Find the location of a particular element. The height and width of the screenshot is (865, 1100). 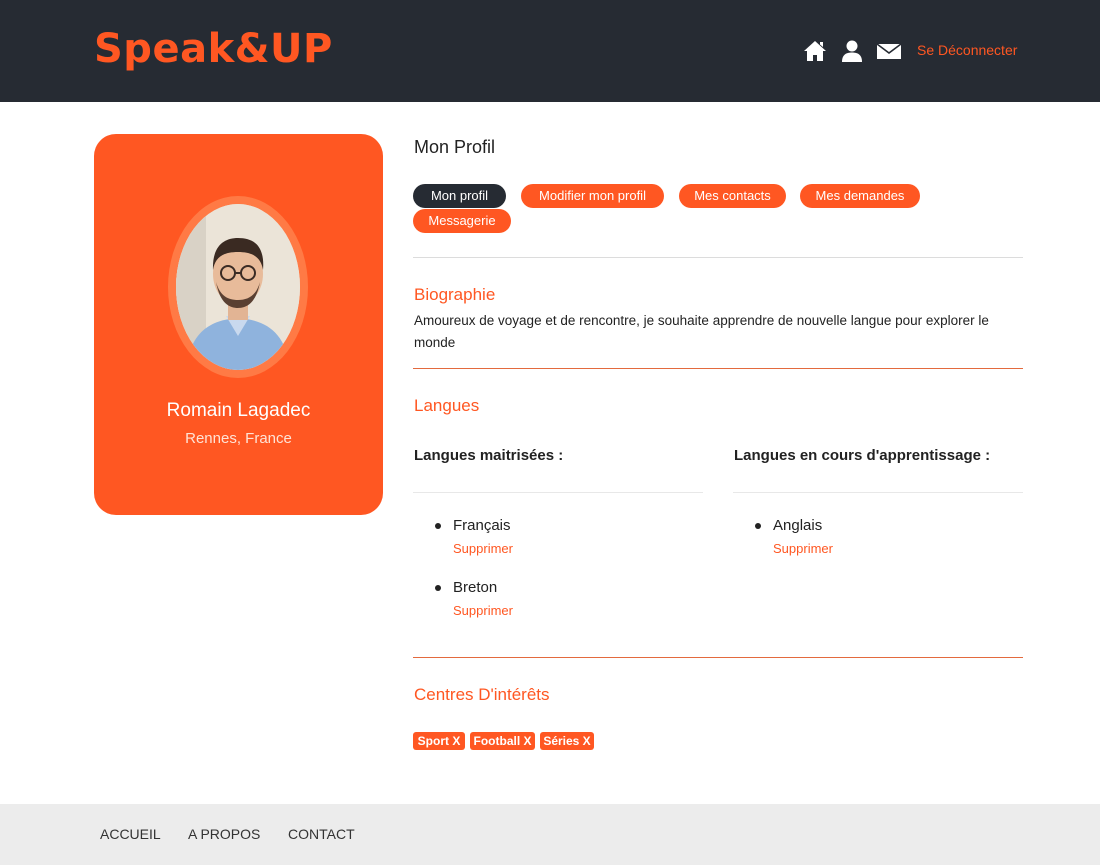

avatar-frame is located at coordinates (238, 287).